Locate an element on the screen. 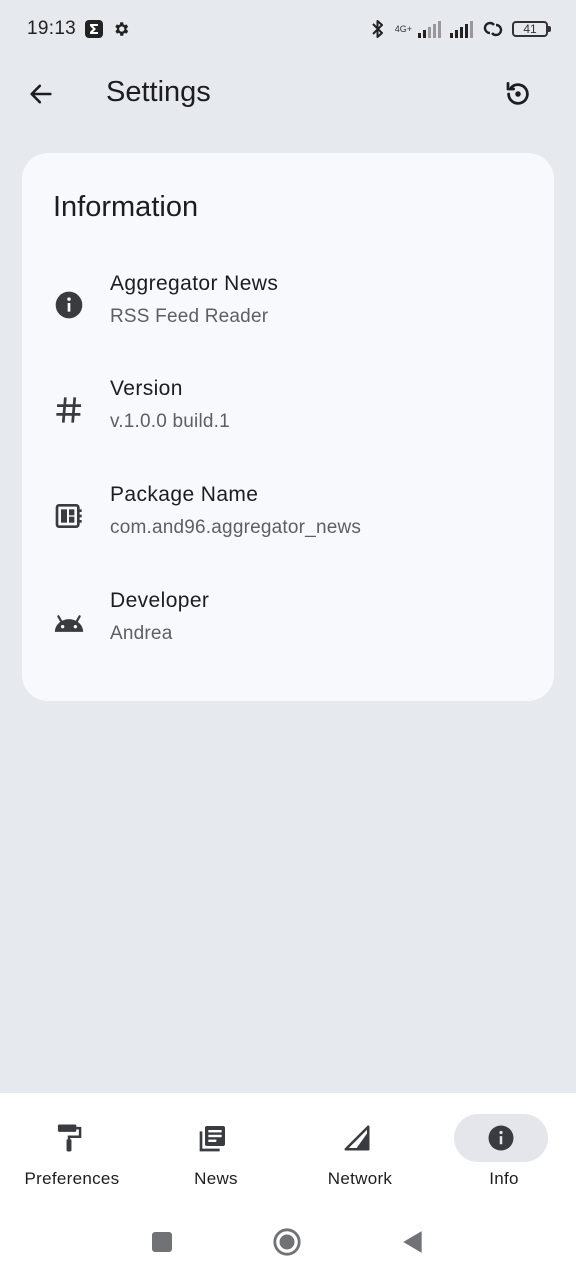  bluetooth-icon is located at coordinates (378, 29).